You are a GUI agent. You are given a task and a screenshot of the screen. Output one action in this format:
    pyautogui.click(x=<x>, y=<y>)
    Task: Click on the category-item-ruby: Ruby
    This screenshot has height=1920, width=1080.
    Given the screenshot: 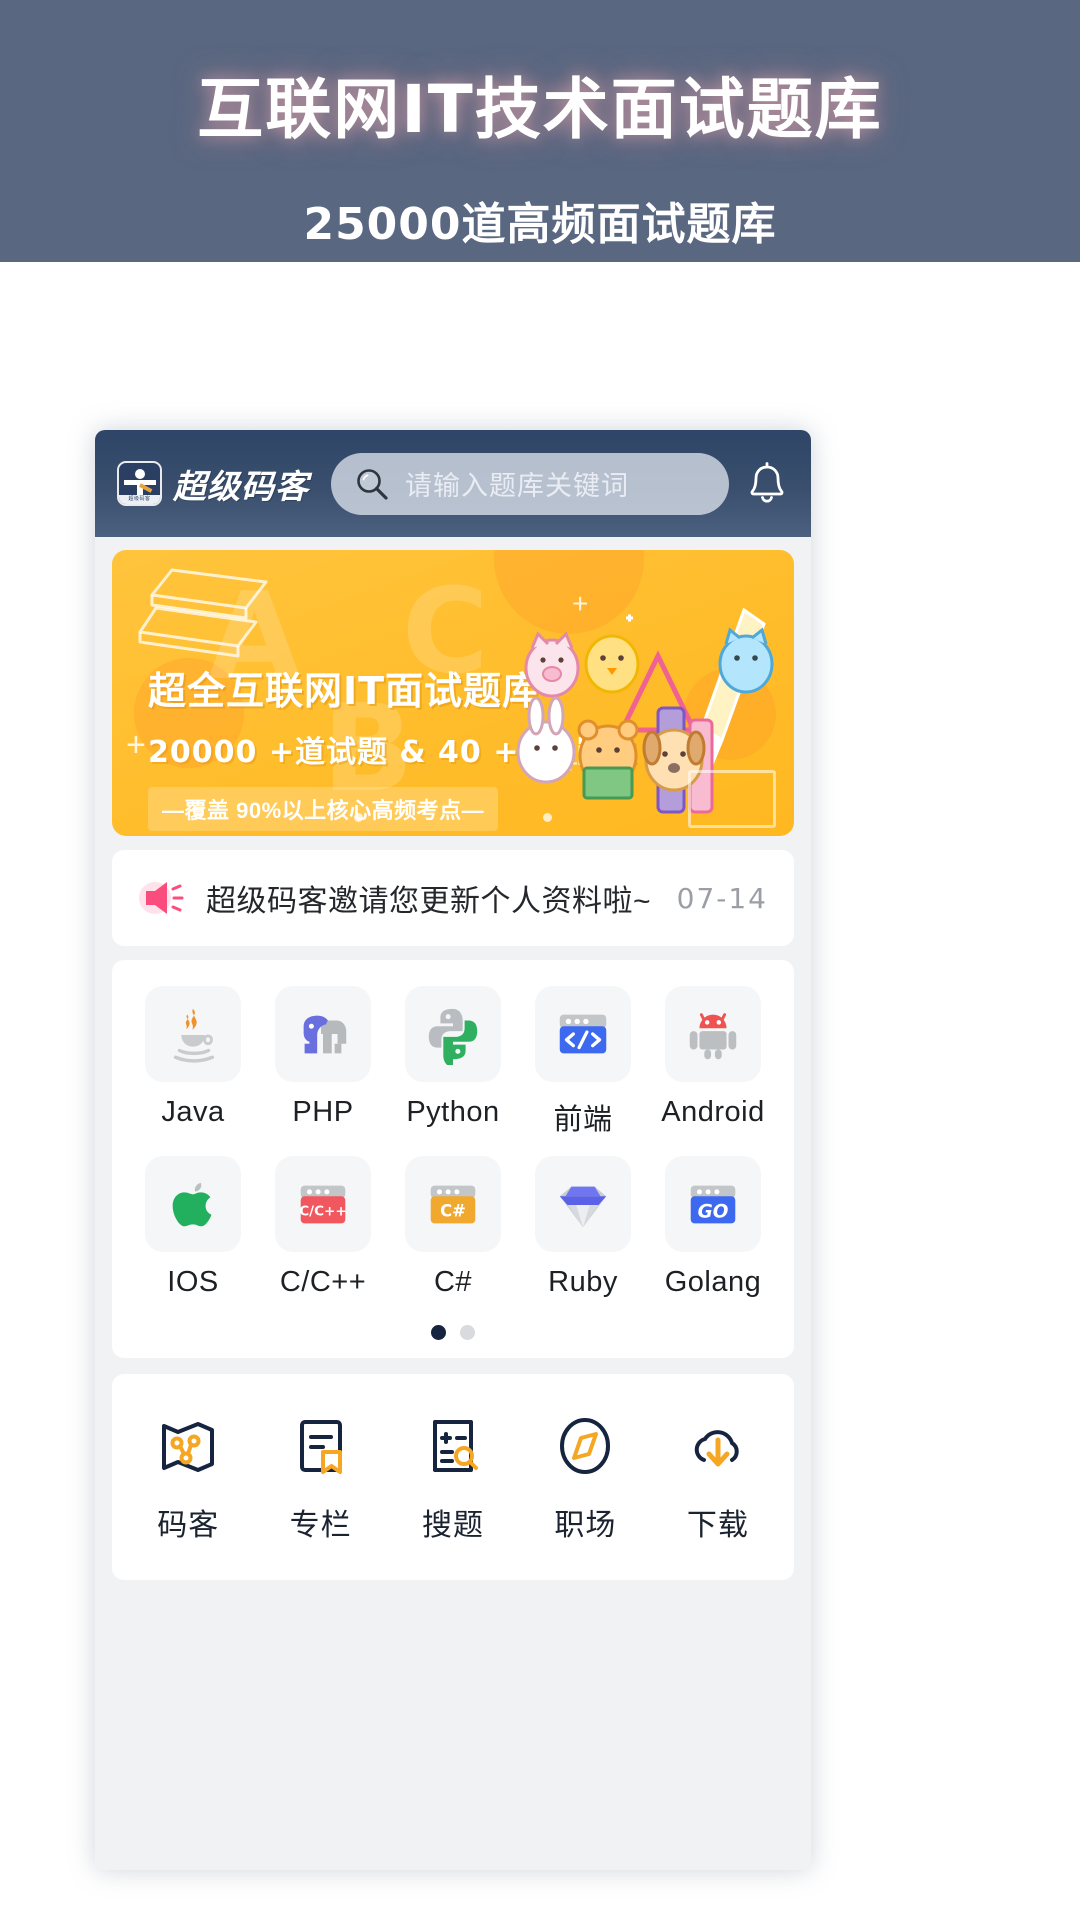 What is the action you would take?
    pyautogui.click(x=583, y=1227)
    